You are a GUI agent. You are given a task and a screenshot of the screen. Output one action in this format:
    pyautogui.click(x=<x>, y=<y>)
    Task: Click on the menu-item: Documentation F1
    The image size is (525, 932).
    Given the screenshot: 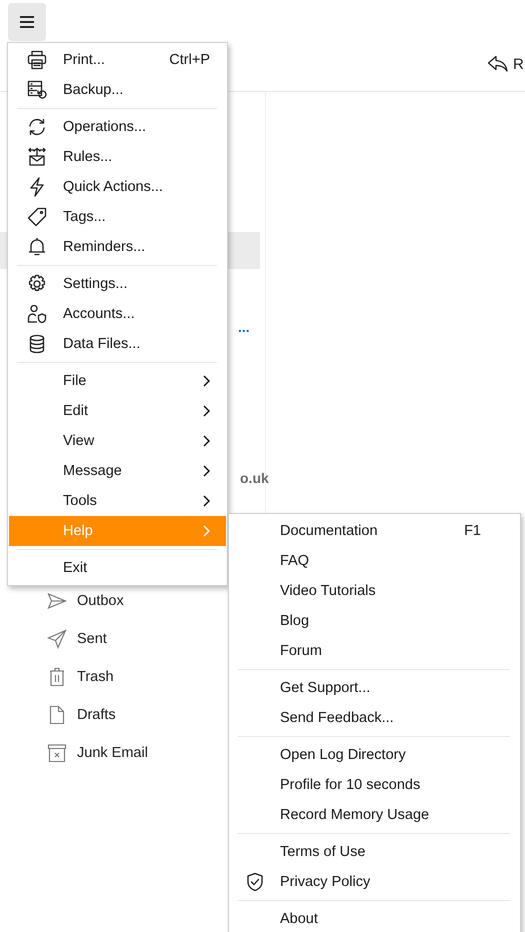 What is the action you would take?
    pyautogui.click(x=374, y=531)
    